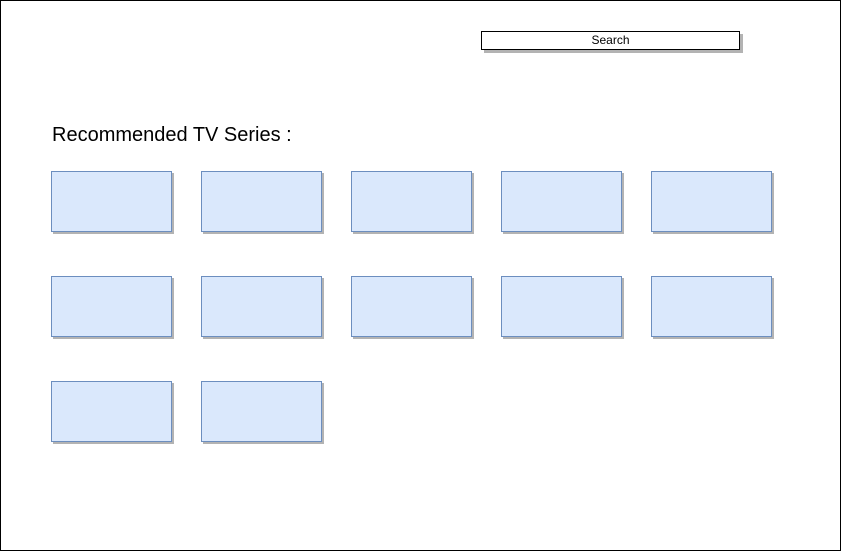  I want to click on search-button: Search, so click(610, 40).